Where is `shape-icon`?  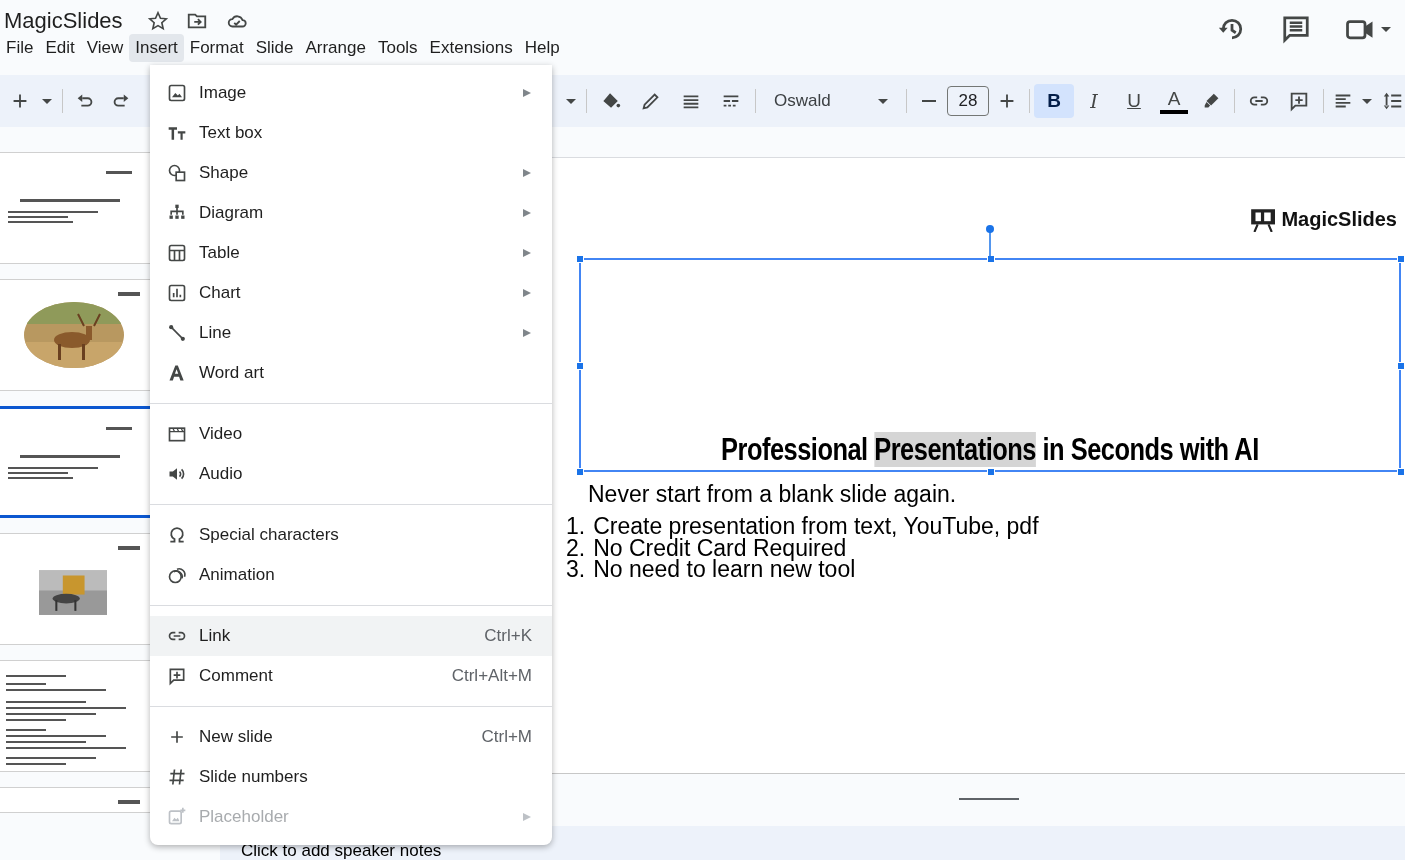 shape-icon is located at coordinates (177, 173).